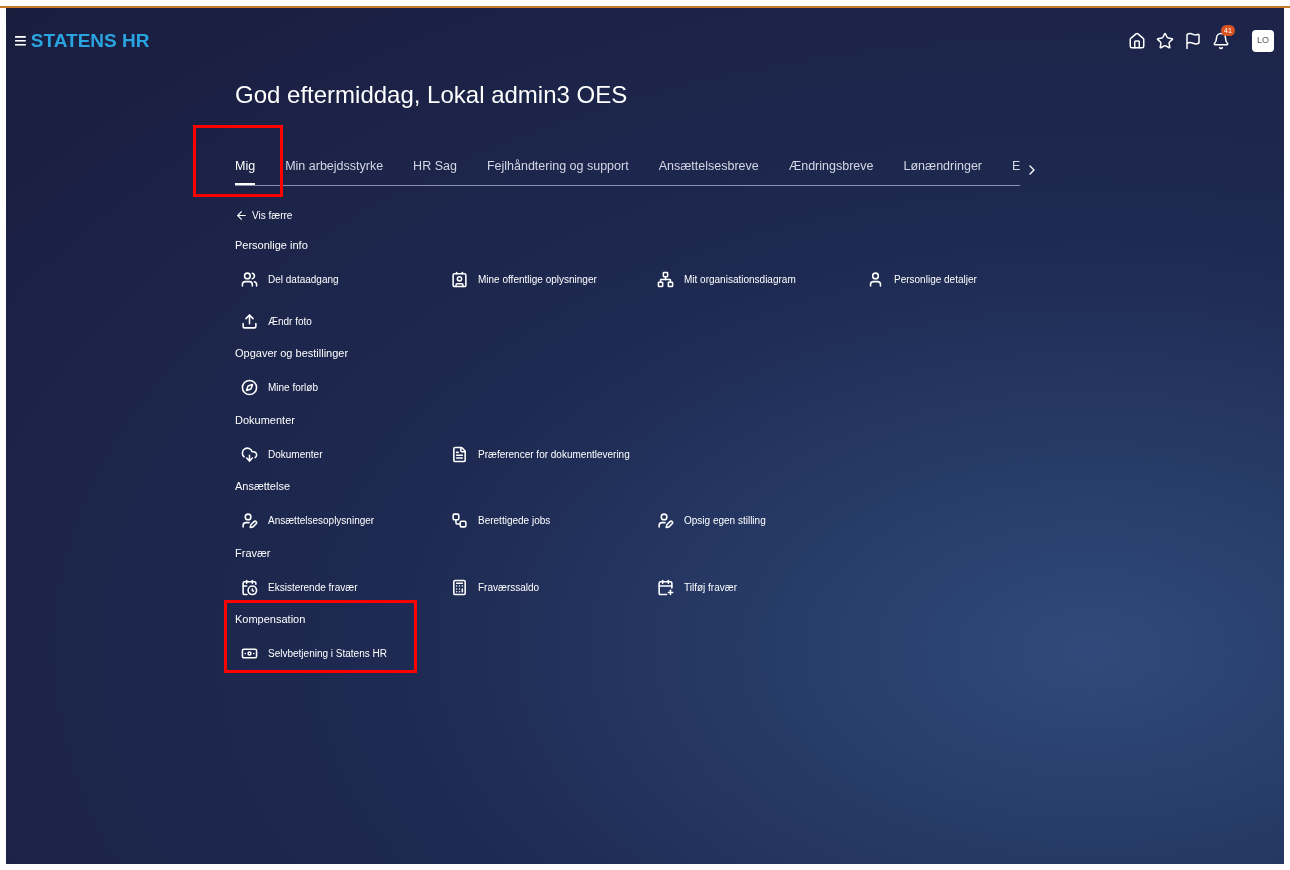  What do you see at coordinates (249, 279) in the screenshot?
I see `people-icon` at bounding box center [249, 279].